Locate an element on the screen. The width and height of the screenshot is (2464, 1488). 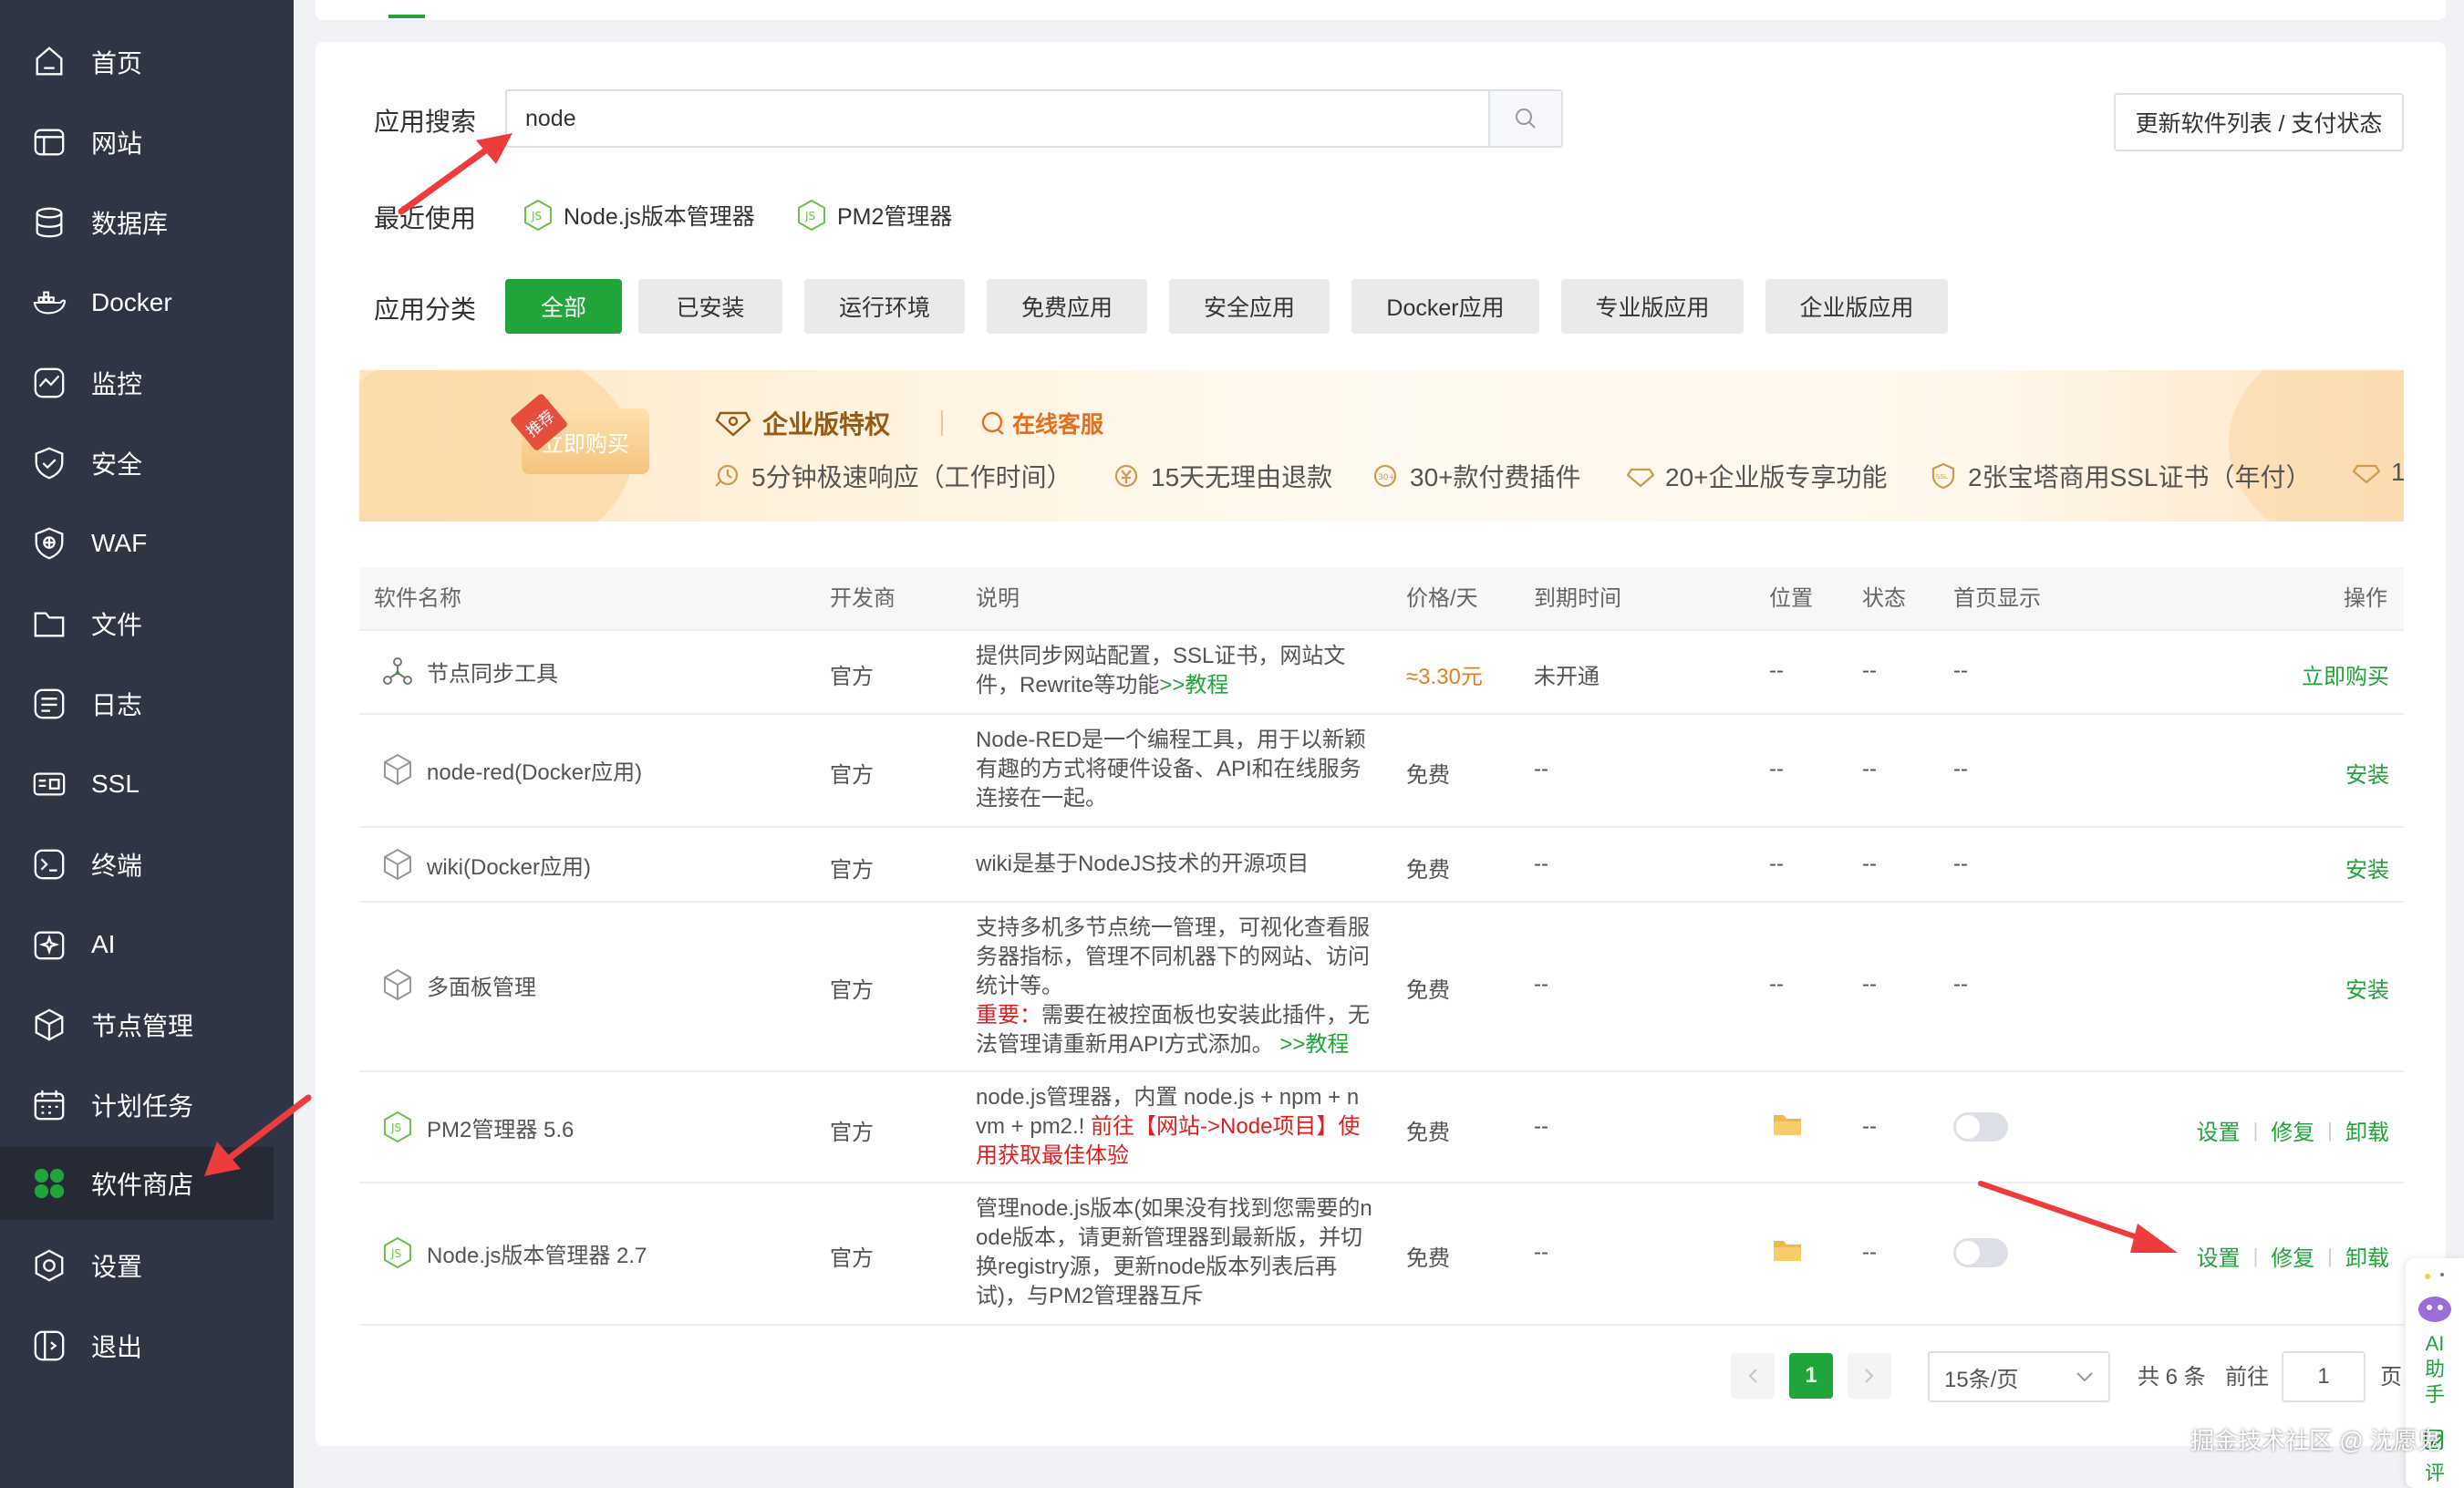
category-runtime: 运行环境 is located at coordinates (884, 306).